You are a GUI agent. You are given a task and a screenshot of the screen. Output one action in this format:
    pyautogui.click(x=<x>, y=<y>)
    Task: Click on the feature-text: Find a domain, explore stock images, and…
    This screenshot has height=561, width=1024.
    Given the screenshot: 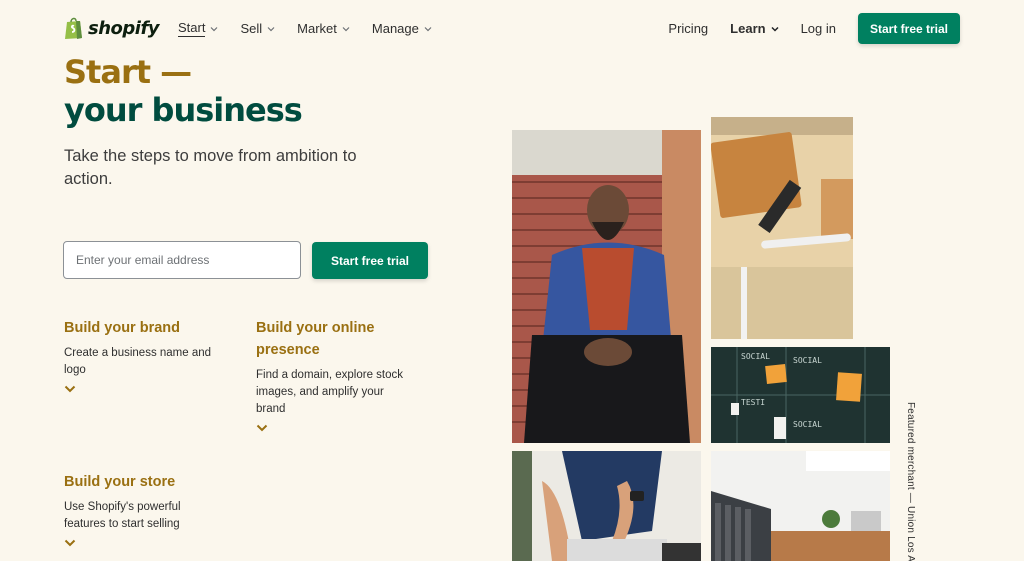 What is the action you would take?
    pyautogui.click(x=330, y=392)
    